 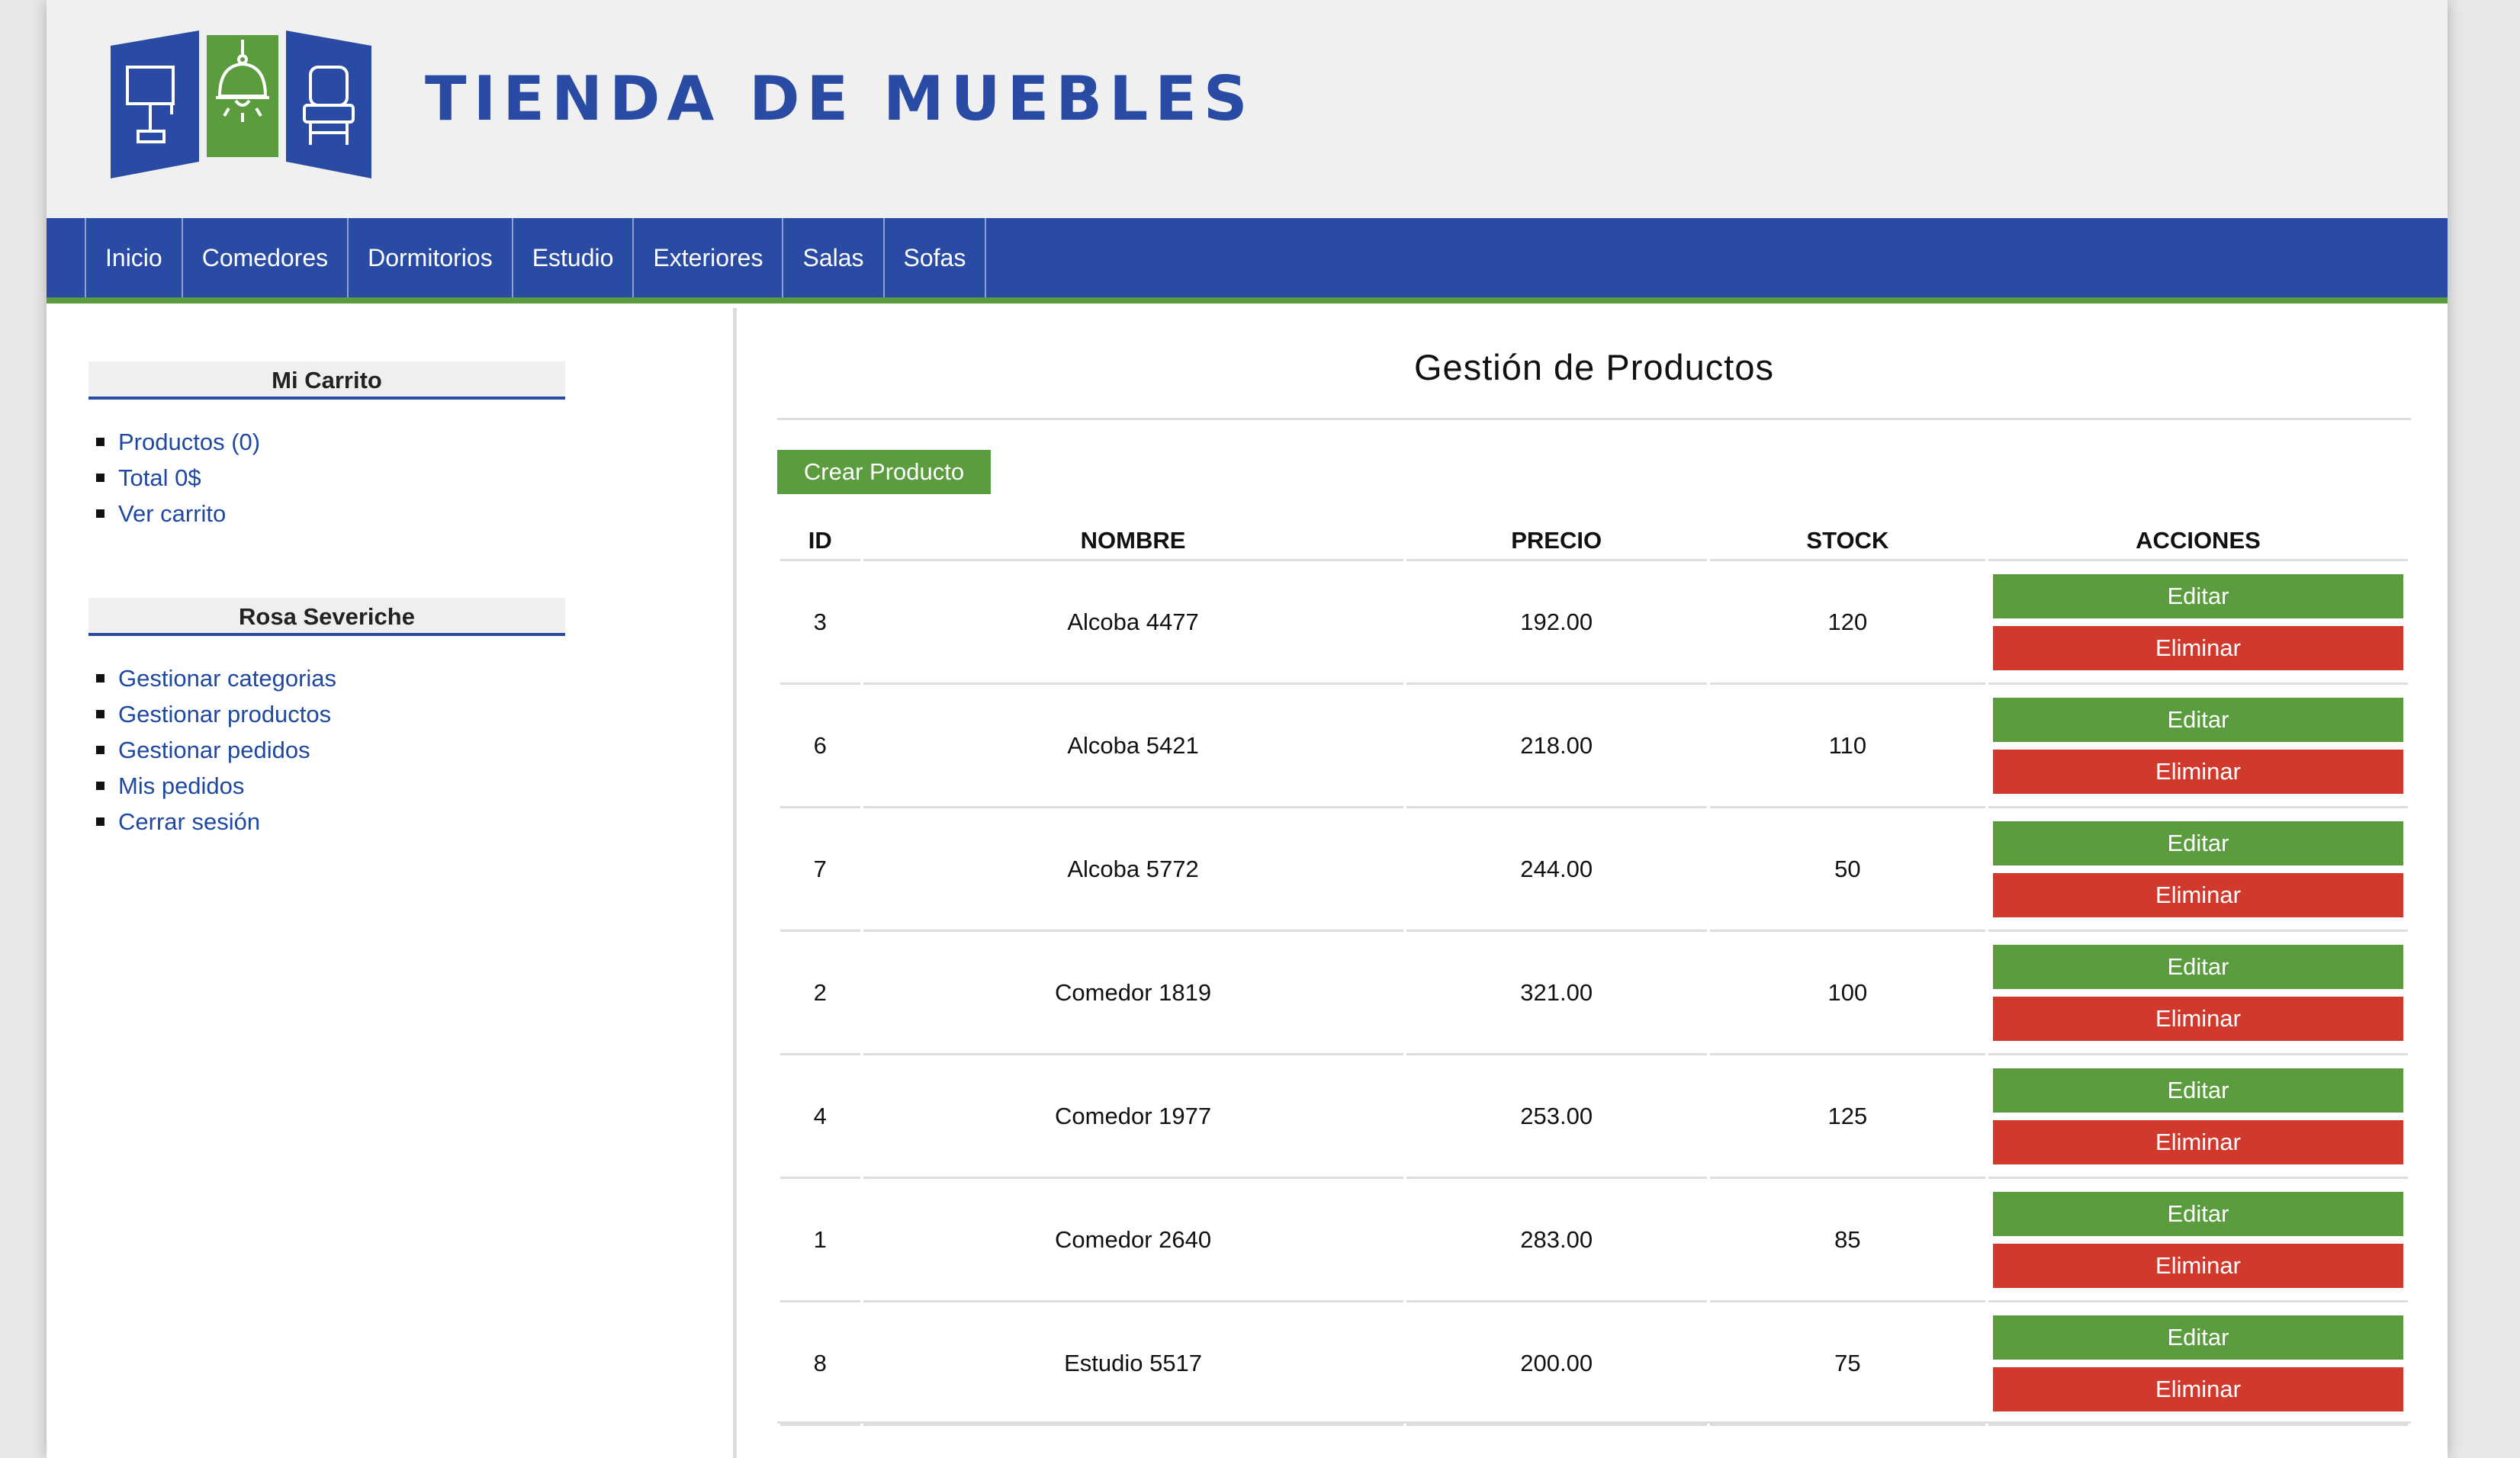 What do you see at coordinates (330, 478) in the screenshot?
I see `cart-item-total: Total 0$` at bounding box center [330, 478].